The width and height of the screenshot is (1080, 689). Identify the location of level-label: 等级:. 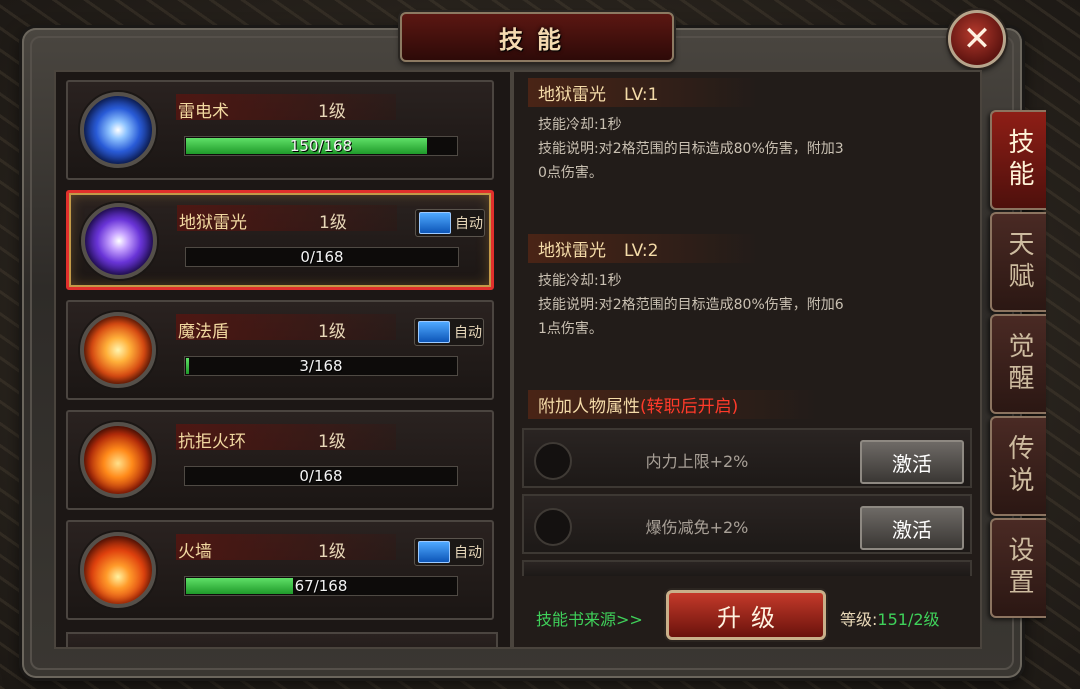
(859, 619).